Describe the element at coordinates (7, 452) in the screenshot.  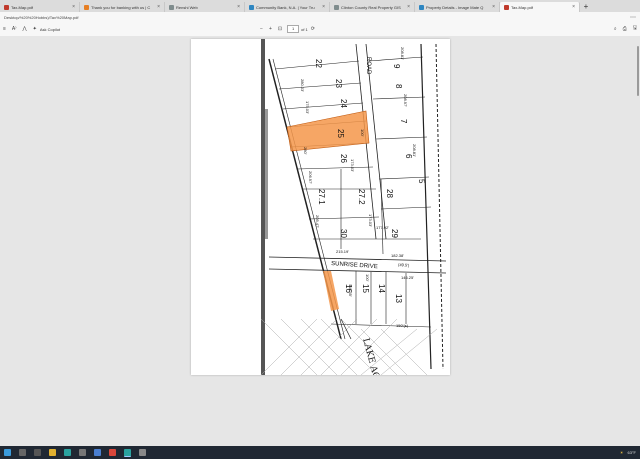
I see `start-icon` at that location.